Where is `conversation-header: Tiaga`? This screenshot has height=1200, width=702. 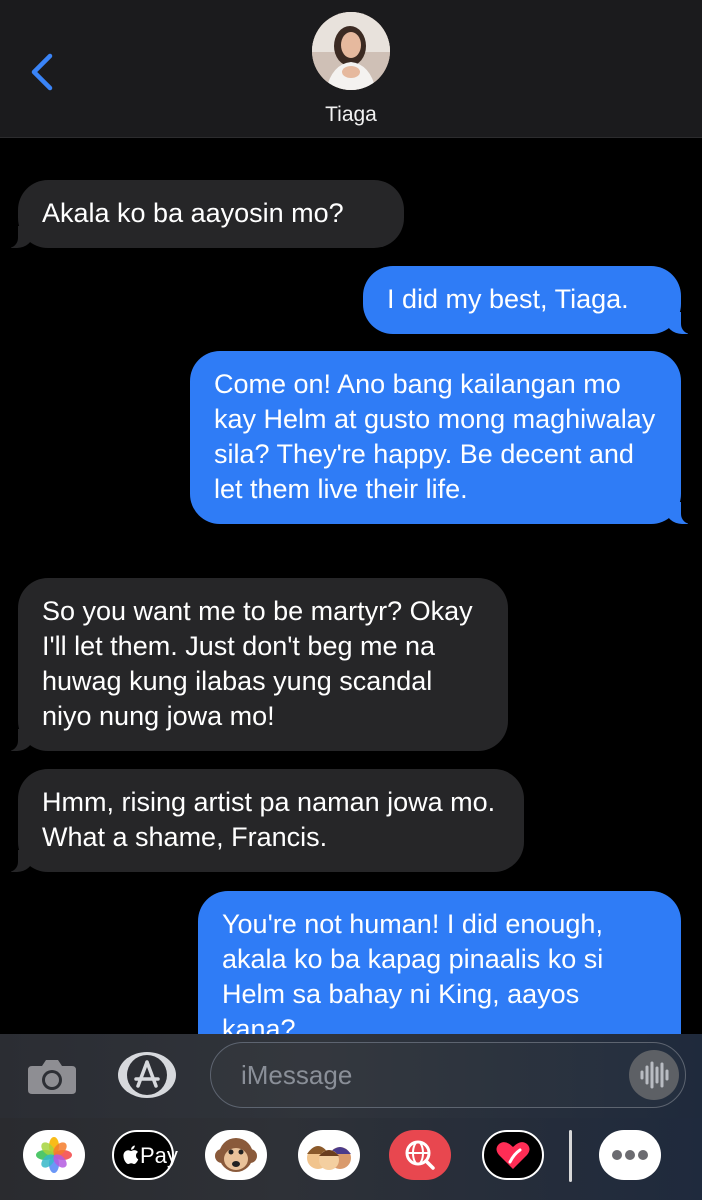
conversation-header: Tiaga is located at coordinates (351, 69).